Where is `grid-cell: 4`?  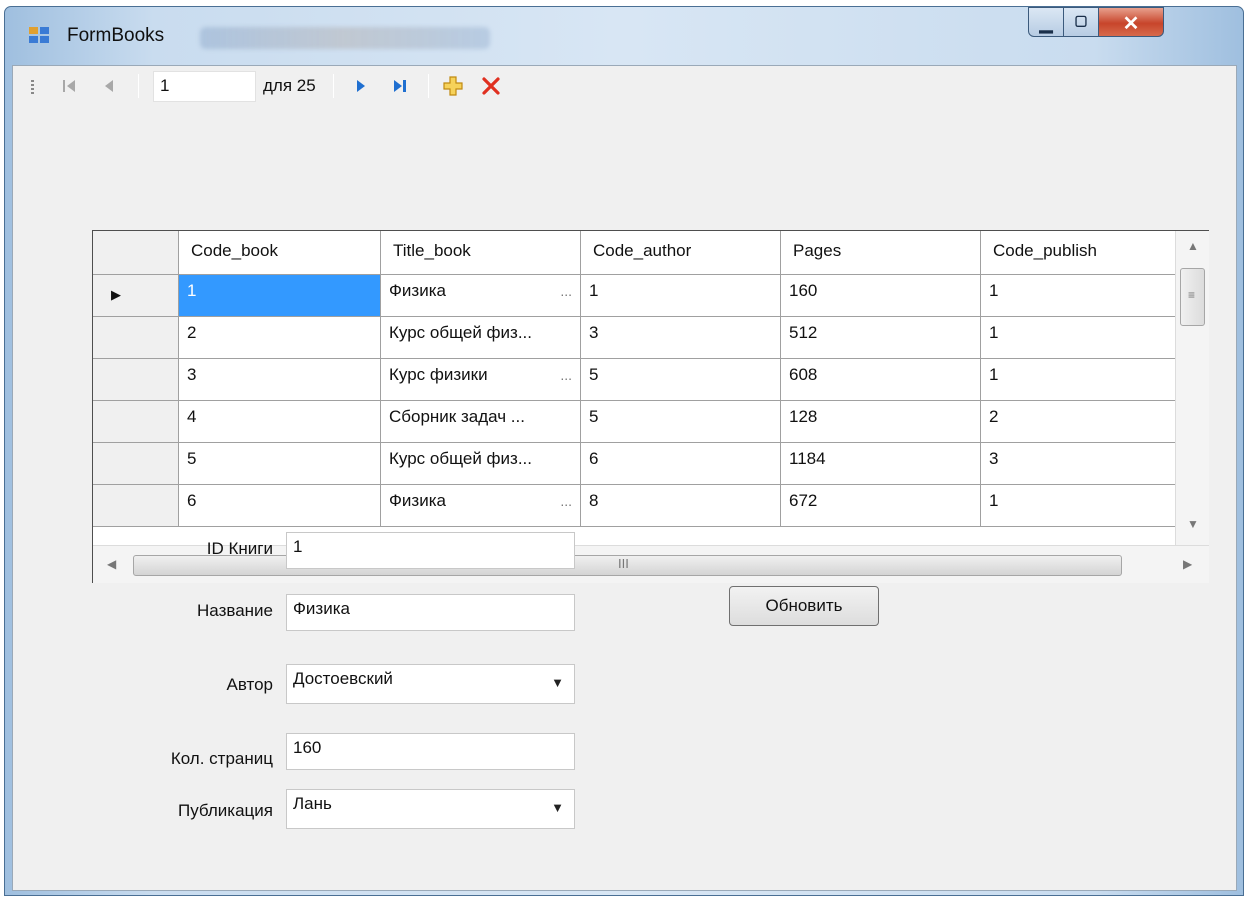
grid-cell: 4 is located at coordinates (280, 422).